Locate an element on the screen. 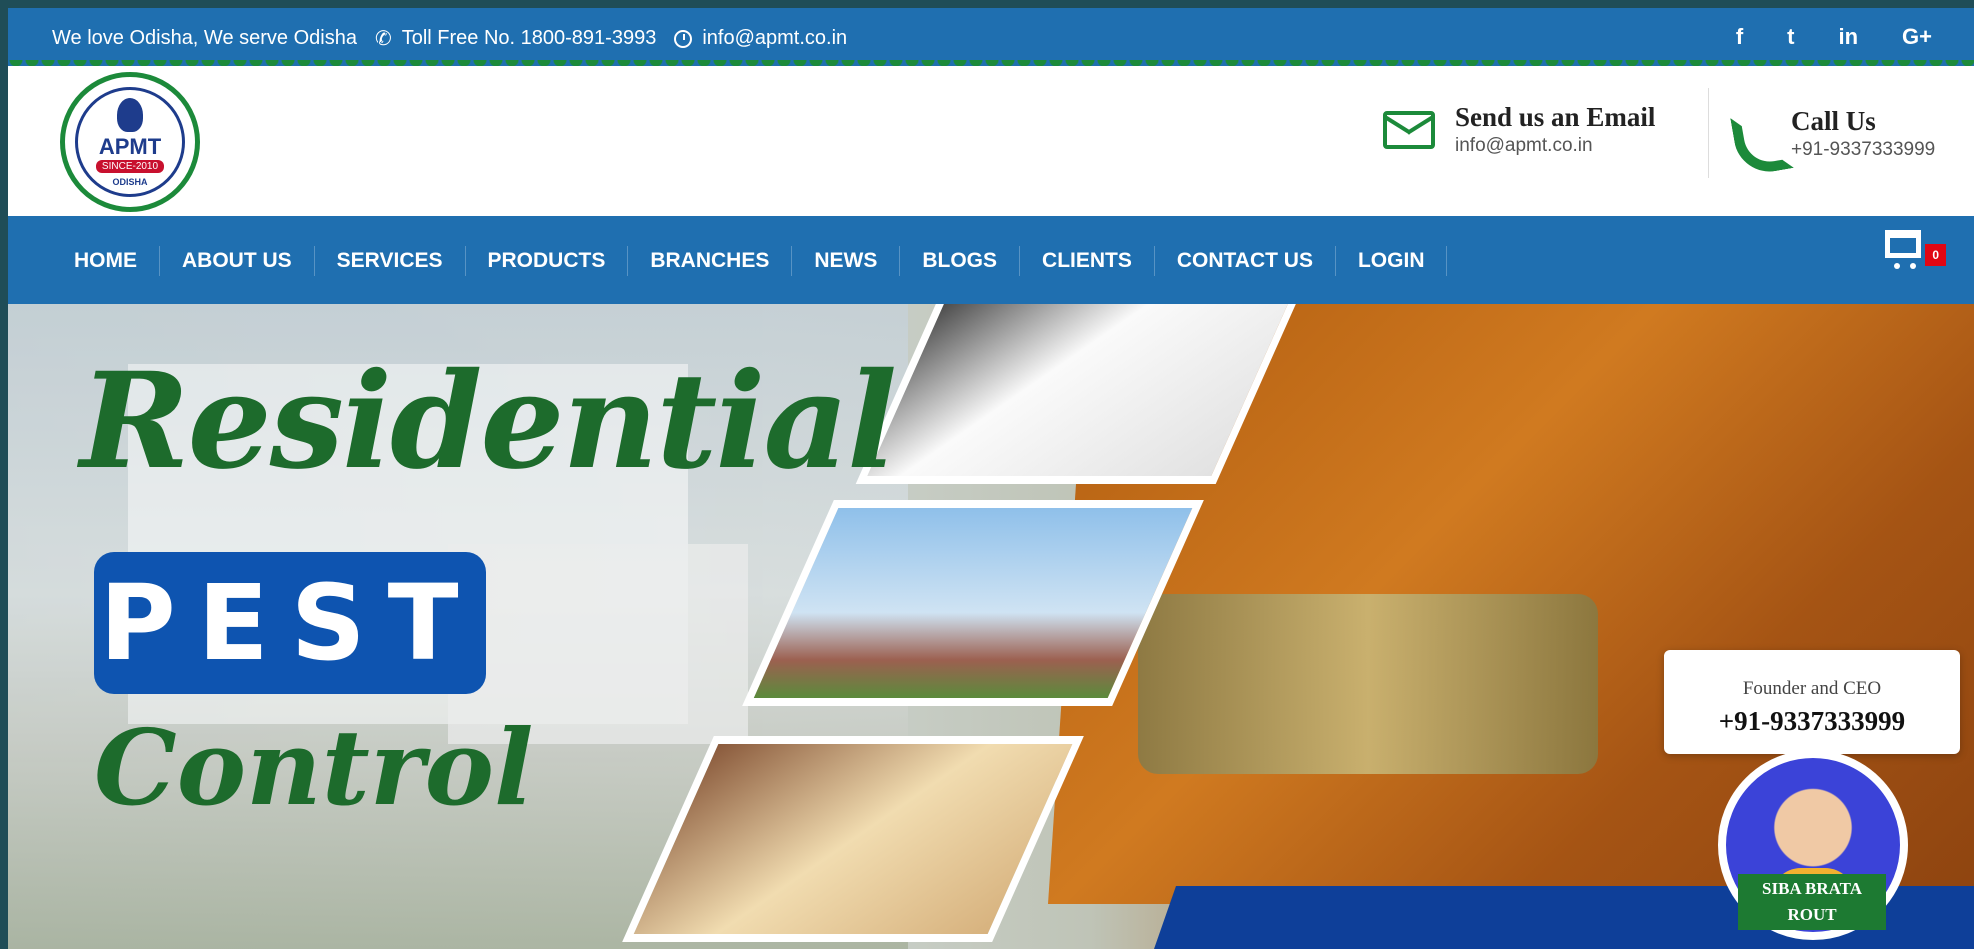 This screenshot has width=1974, height=949. email-value: info@apmt.co.in is located at coordinates (1524, 145).